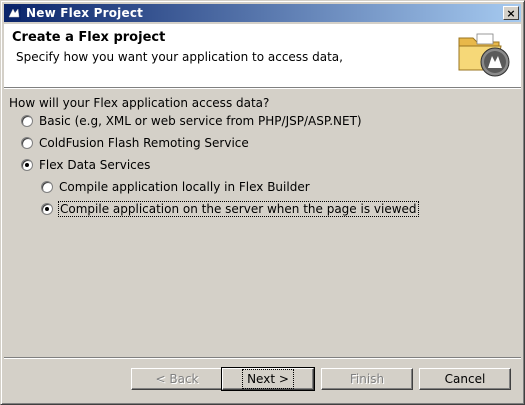 The width and height of the screenshot is (525, 405). What do you see at coordinates (485, 55) in the screenshot?
I see `flex-project-folder-icon` at bounding box center [485, 55].